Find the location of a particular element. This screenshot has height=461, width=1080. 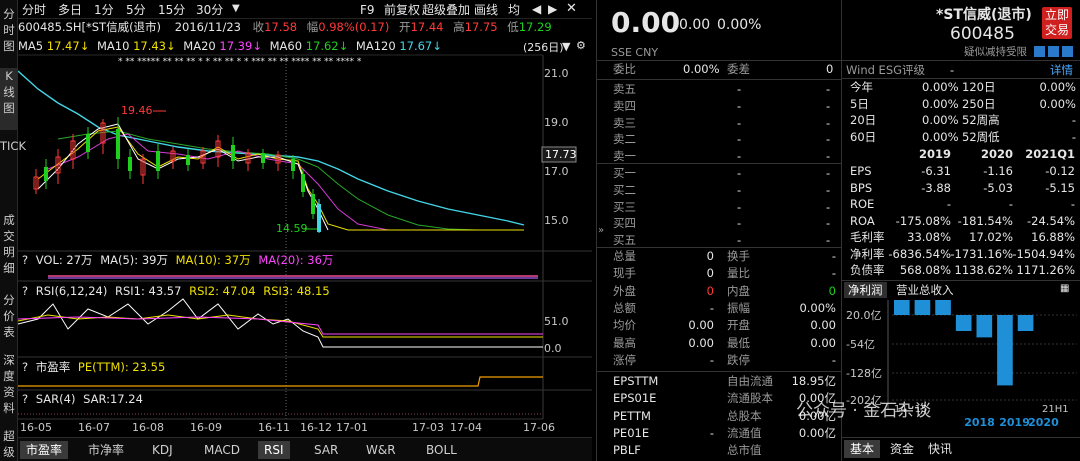

overlay-button: 超级叠加 is located at coordinates (446, 10).